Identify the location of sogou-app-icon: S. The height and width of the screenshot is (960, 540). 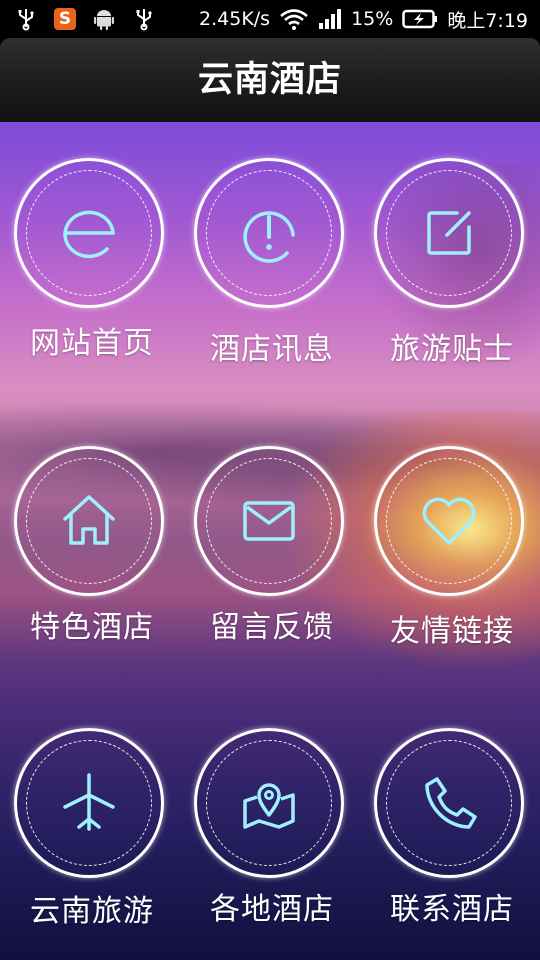
(65, 19).